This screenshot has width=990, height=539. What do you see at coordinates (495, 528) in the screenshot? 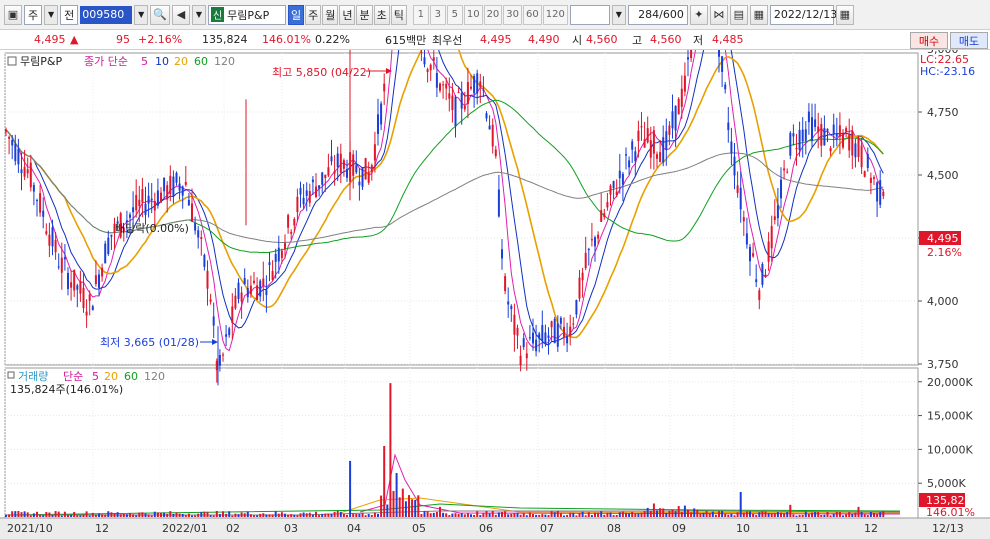
I see `x-axis-bar` at bounding box center [495, 528].